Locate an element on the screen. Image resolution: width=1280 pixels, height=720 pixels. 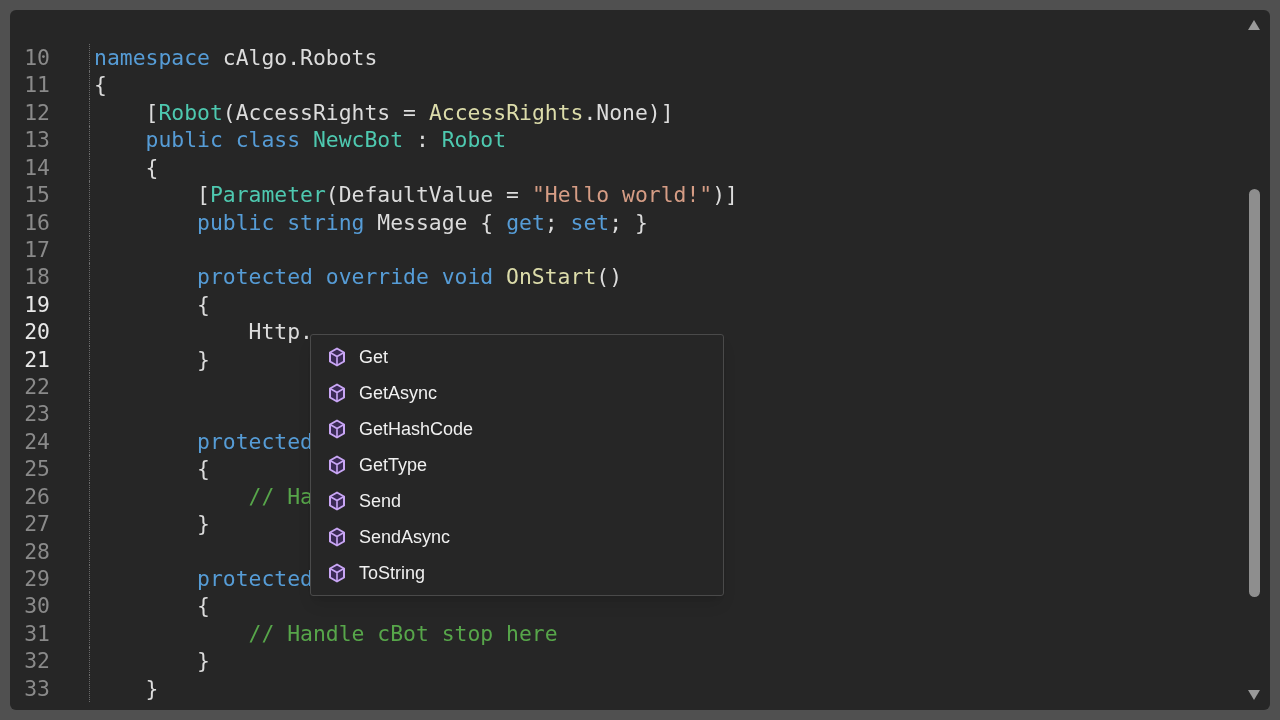
completion-item: GetAsync is located at coordinates (517, 393).